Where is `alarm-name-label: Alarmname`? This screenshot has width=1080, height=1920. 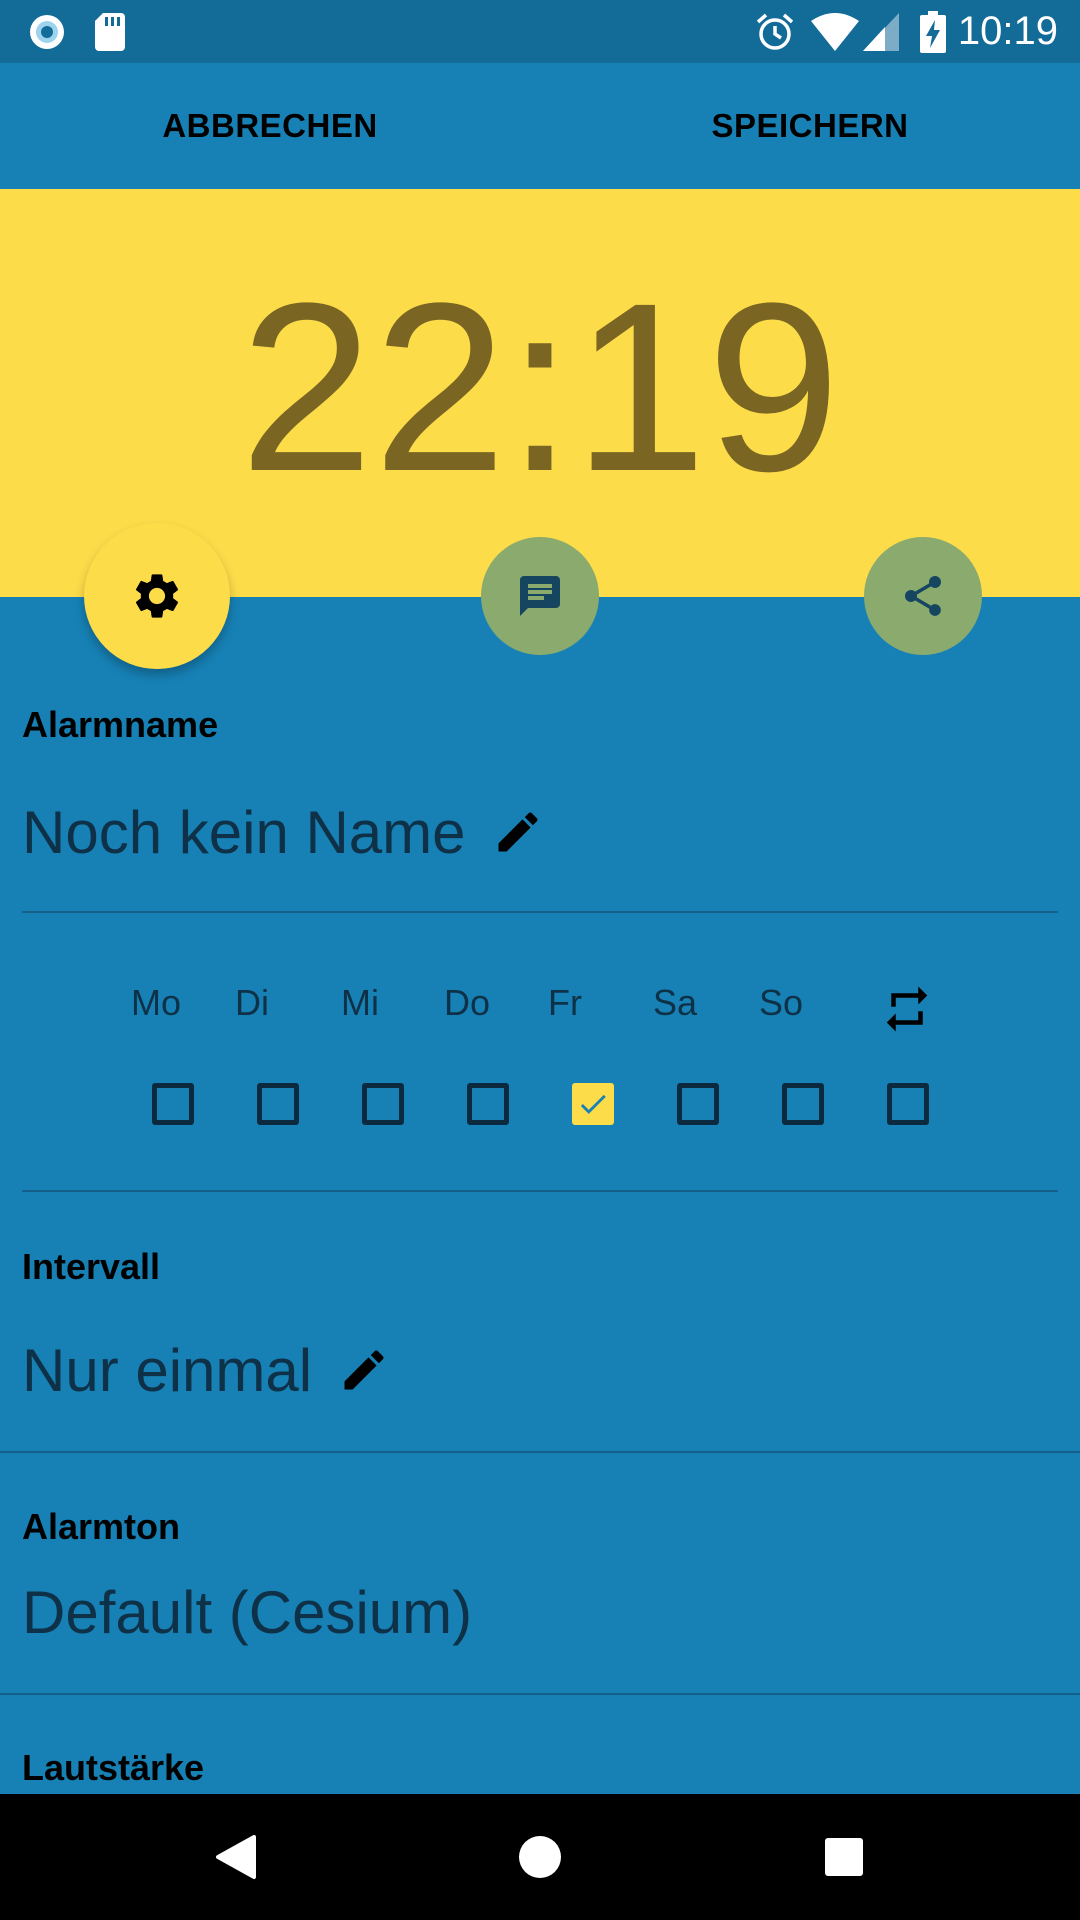 alarm-name-label: Alarmname is located at coordinates (120, 724).